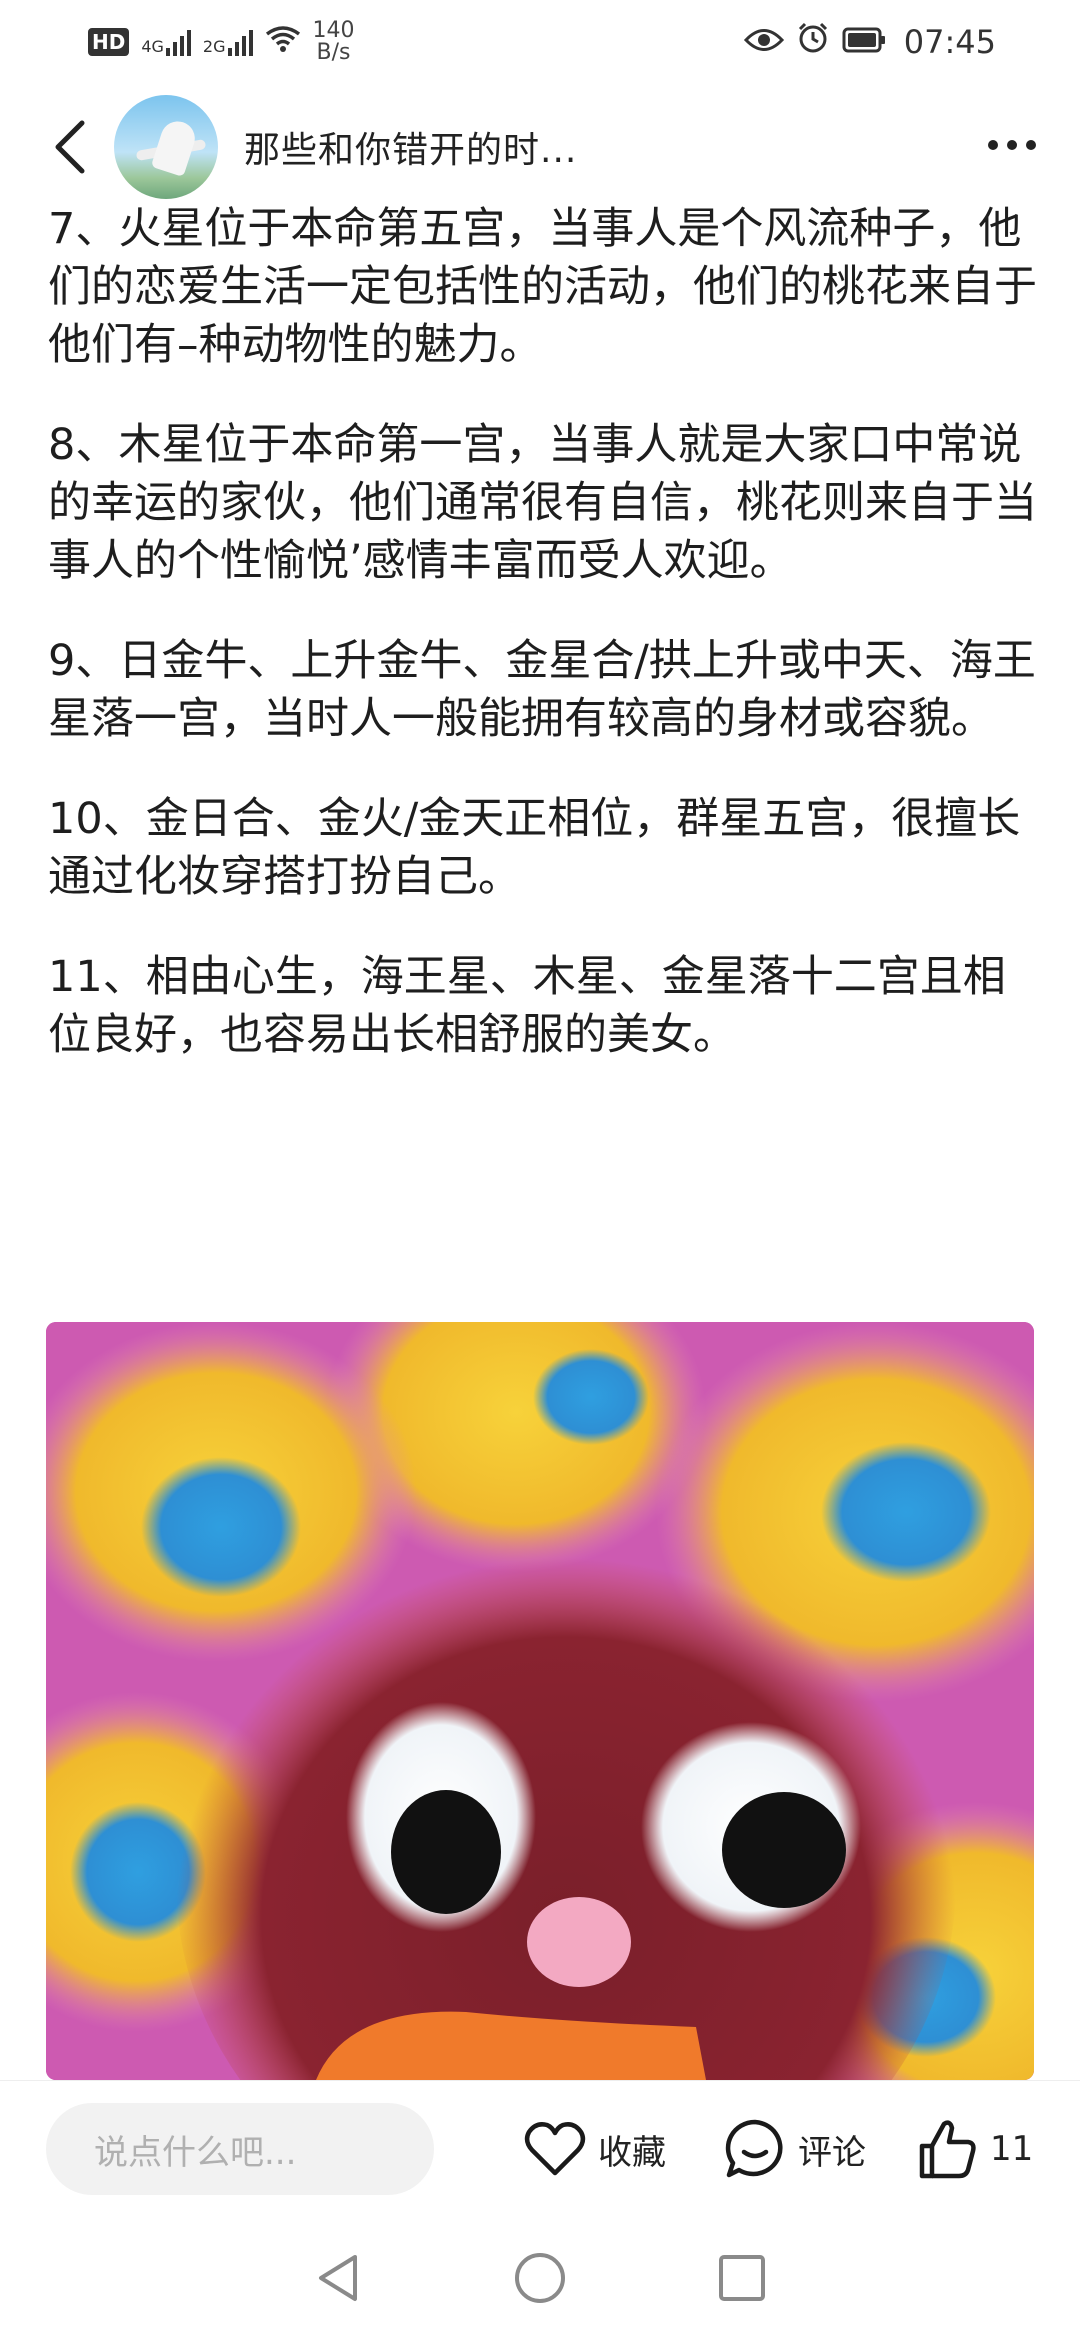  I want to click on eye-icon, so click(763, 42).